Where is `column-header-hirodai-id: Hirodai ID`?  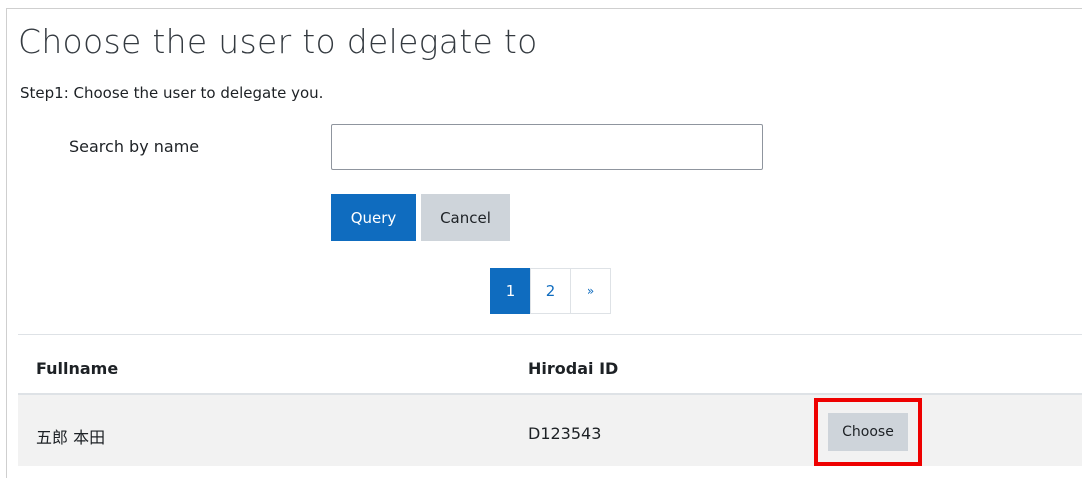 column-header-hirodai-id: Hirodai ID is located at coordinates (573, 368).